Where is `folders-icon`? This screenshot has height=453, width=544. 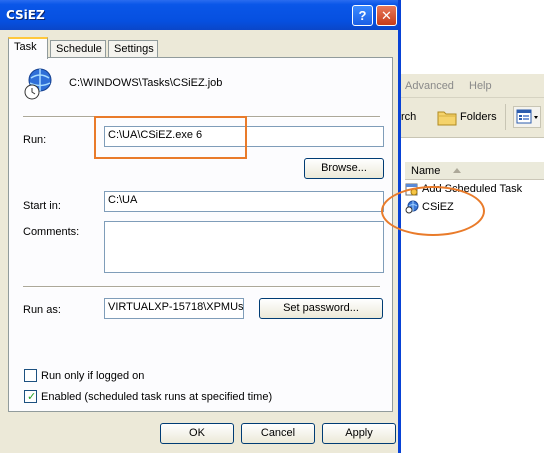
folders-icon is located at coordinates (447, 117).